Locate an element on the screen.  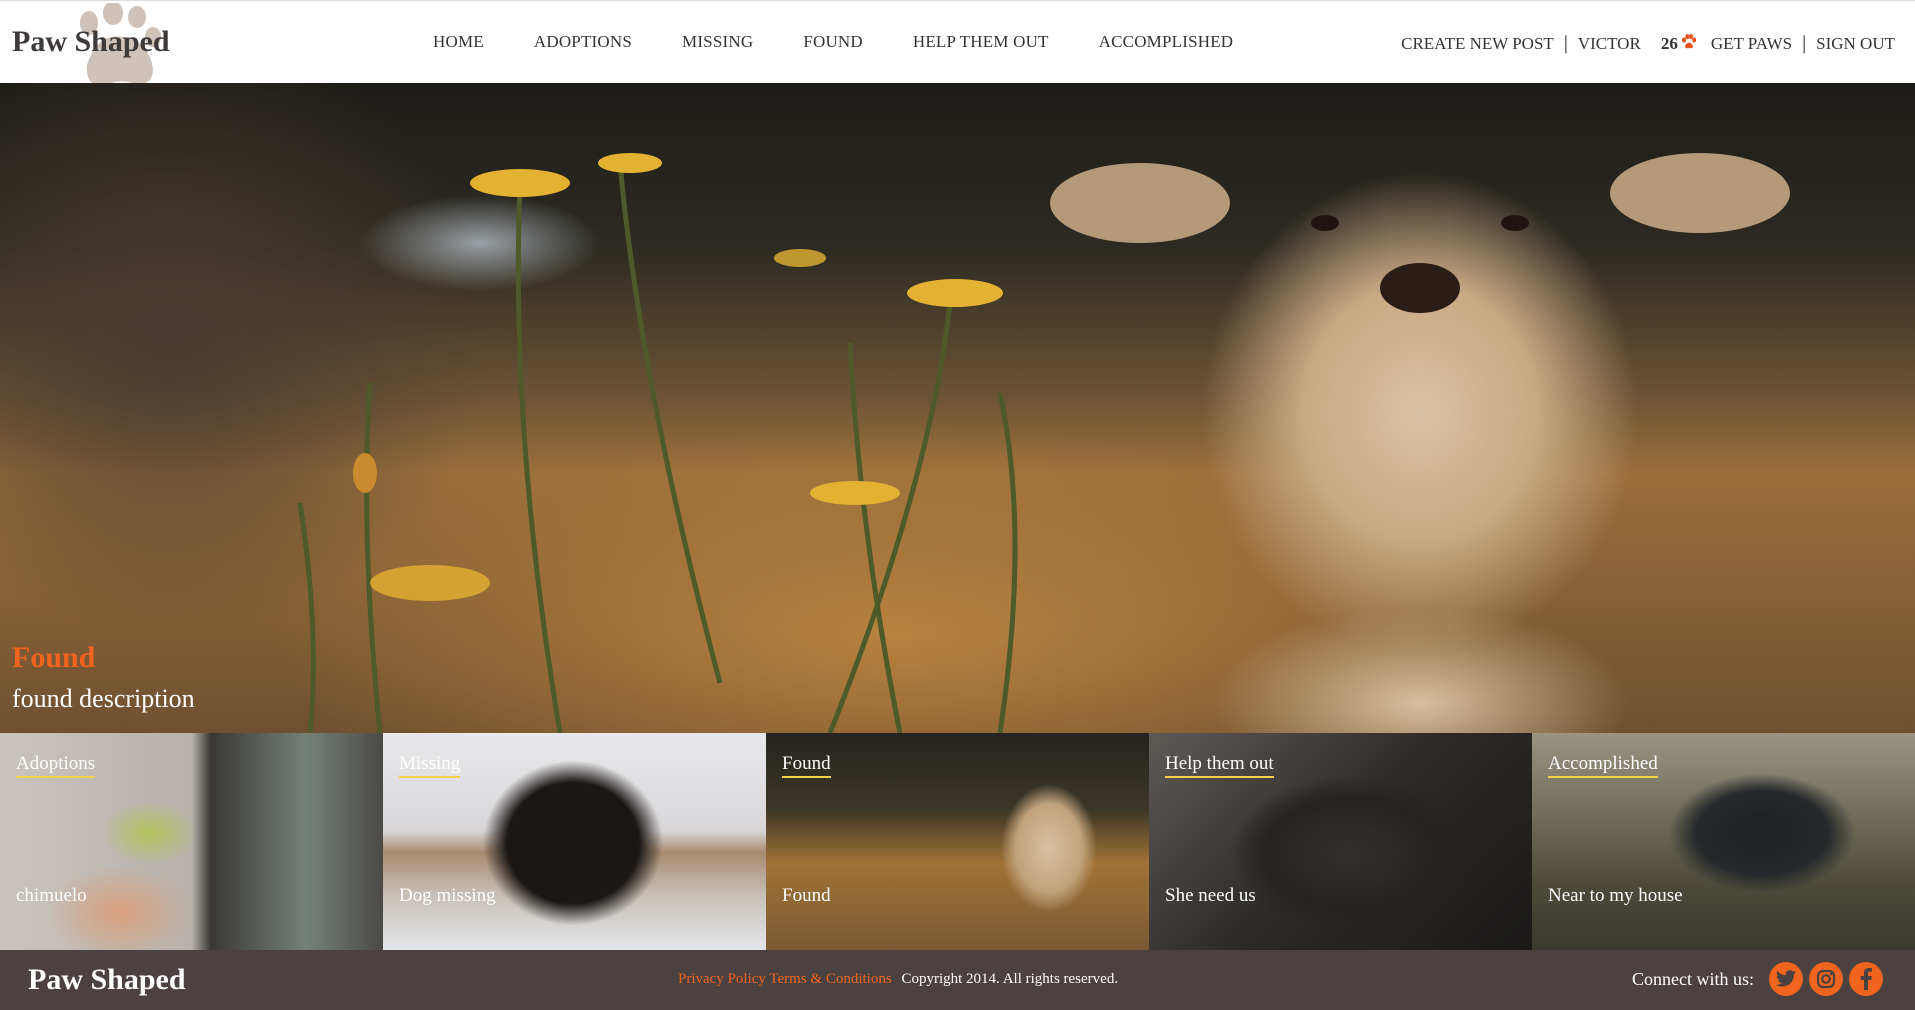
nav-found: FOUND is located at coordinates (833, 42).